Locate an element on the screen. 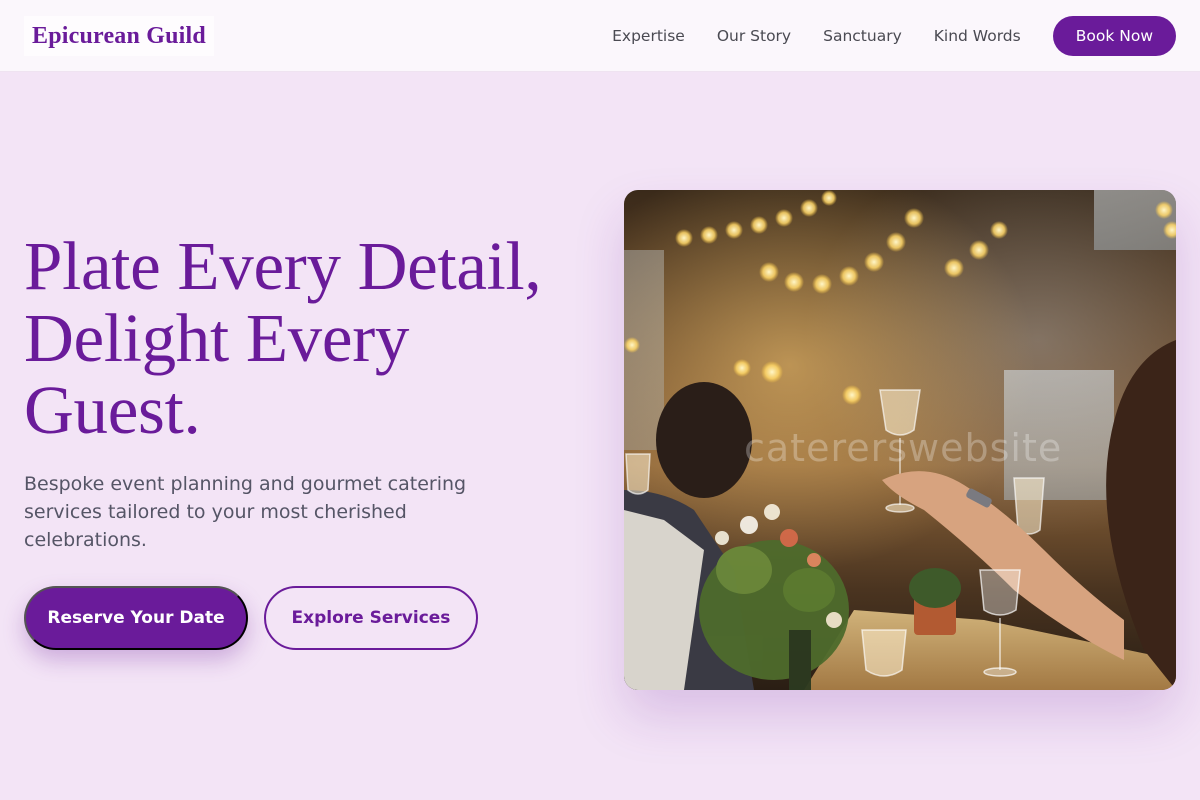 The width and height of the screenshot is (1200, 800). explore-services-button: Explore Services is located at coordinates (371, 618).